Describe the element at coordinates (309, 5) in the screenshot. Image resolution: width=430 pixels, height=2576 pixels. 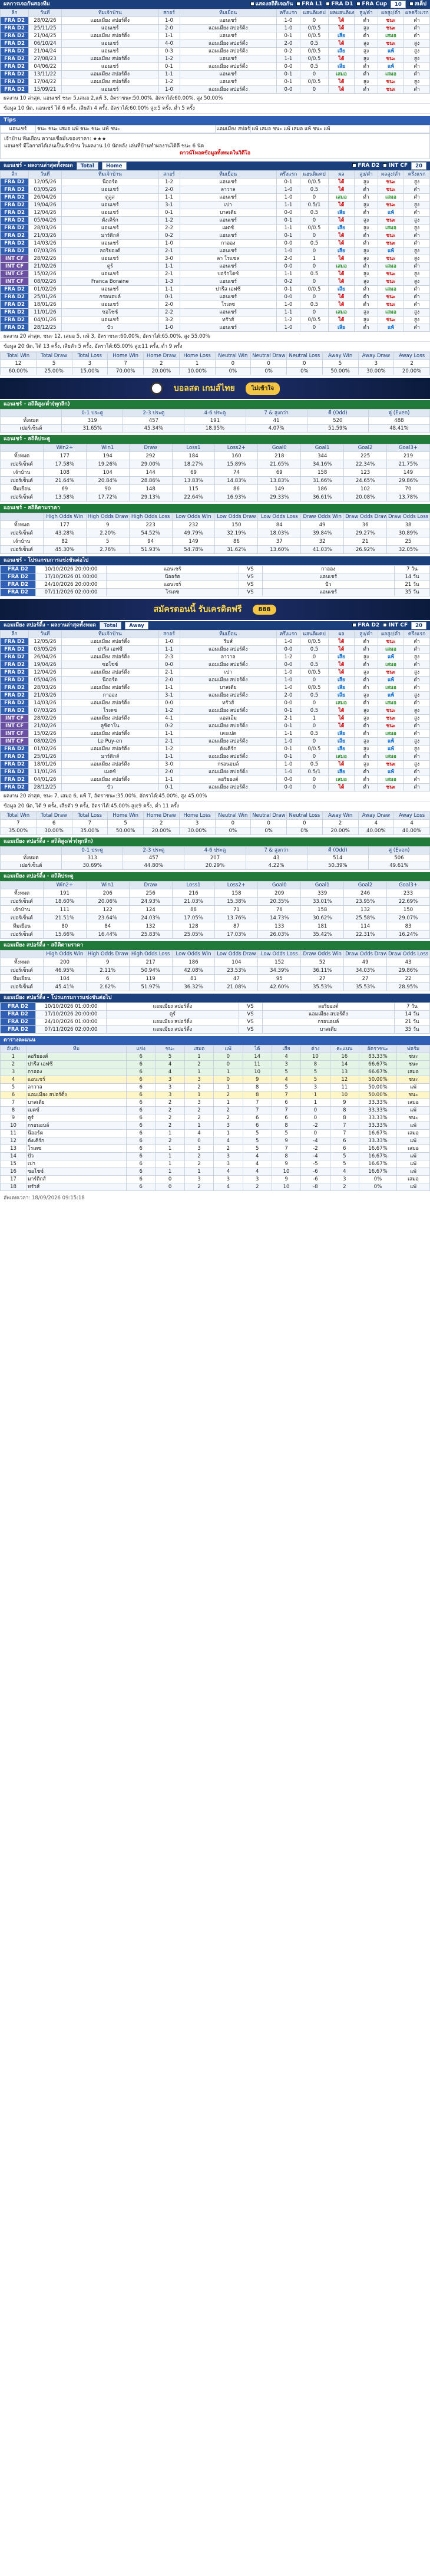
I see `h2h-filter-1: FRA L1` at that location.